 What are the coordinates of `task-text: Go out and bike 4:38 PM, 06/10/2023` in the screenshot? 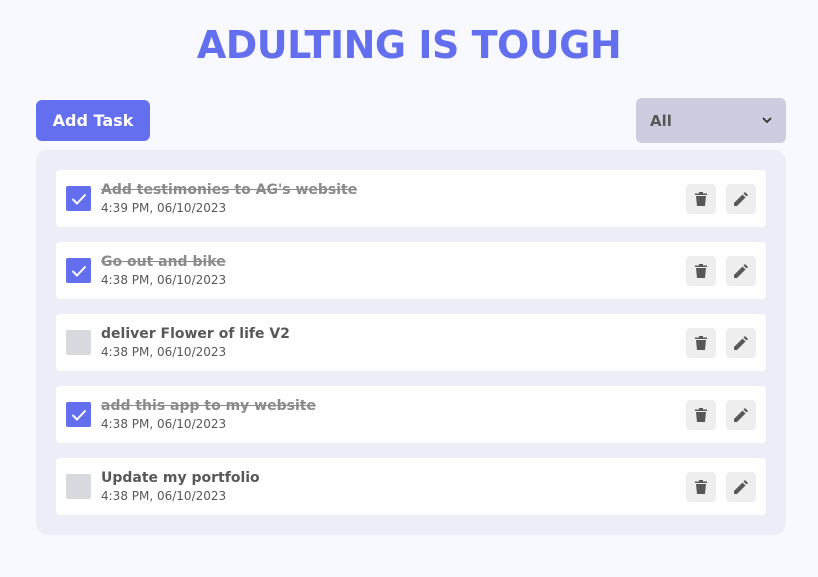 It's located at (163, 270).